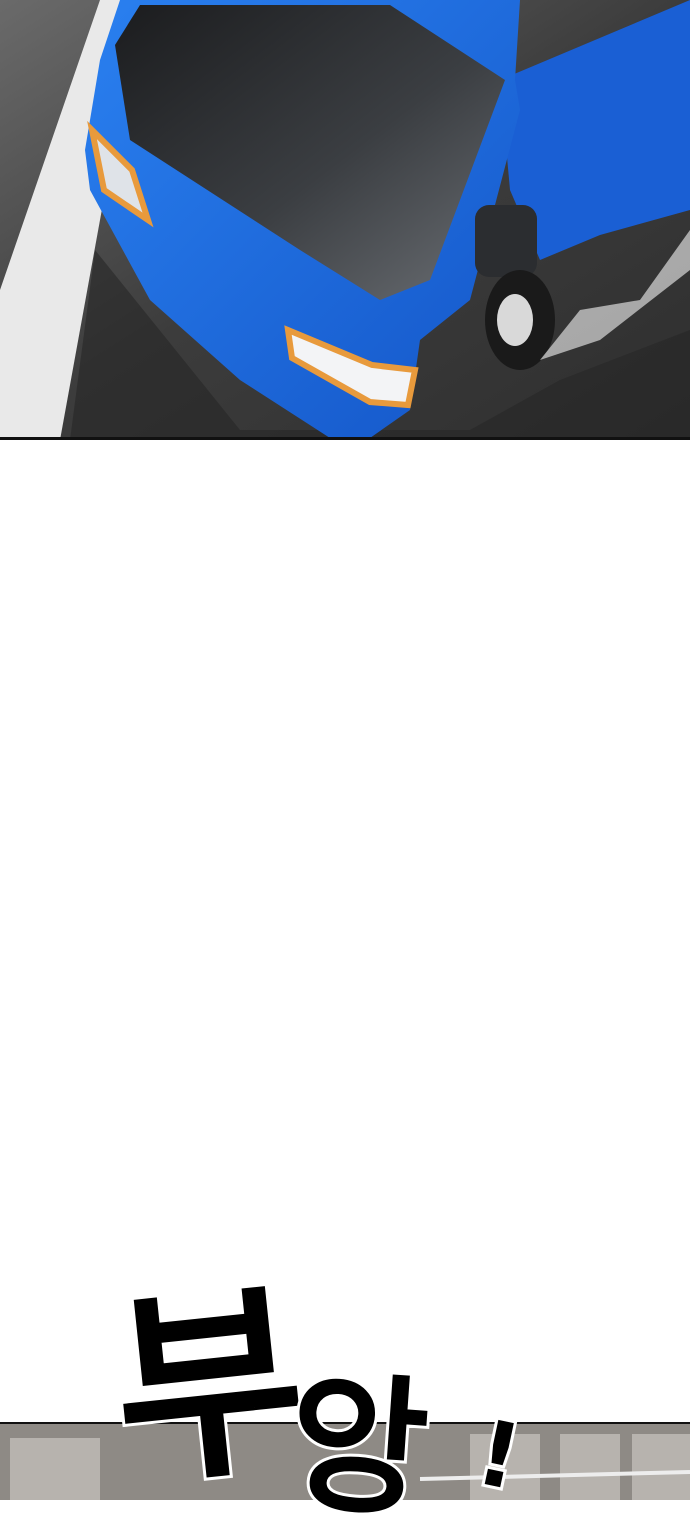 The width and height of the screenshot is (690, 1539). I want to click on building-illustration, so click(345, 1462).